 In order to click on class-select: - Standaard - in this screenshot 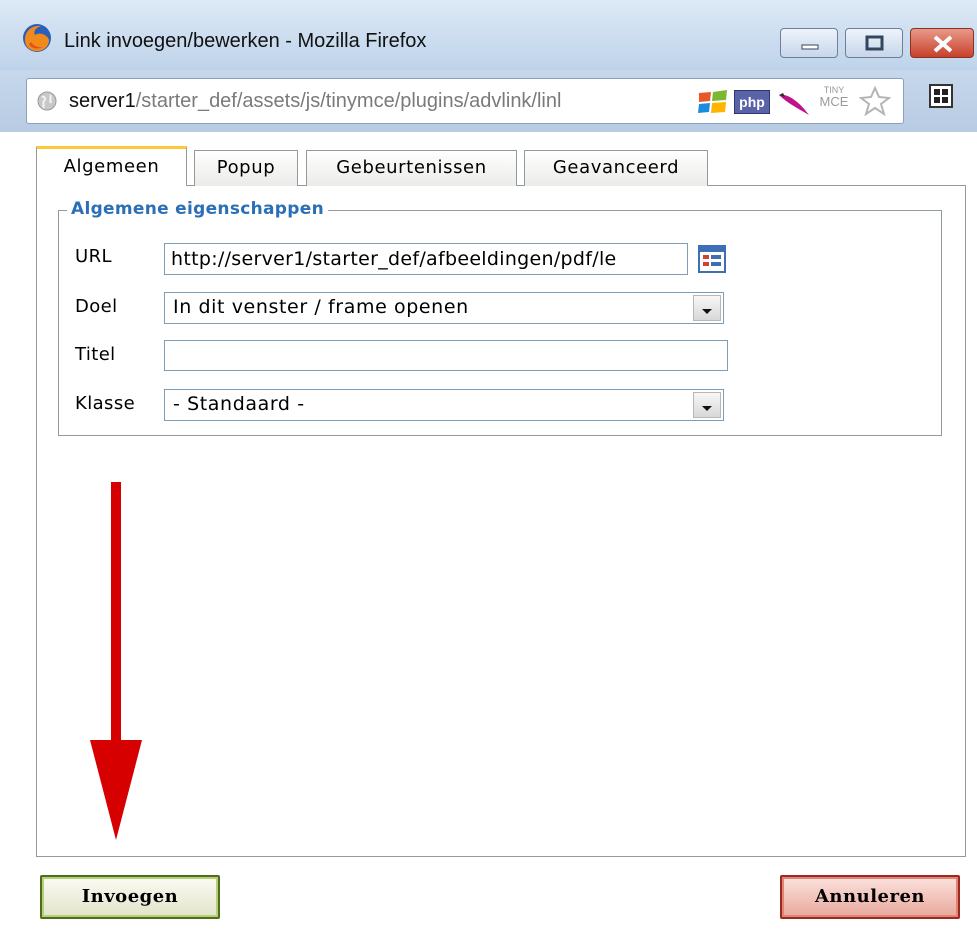, I will do `click(444, 405)`.